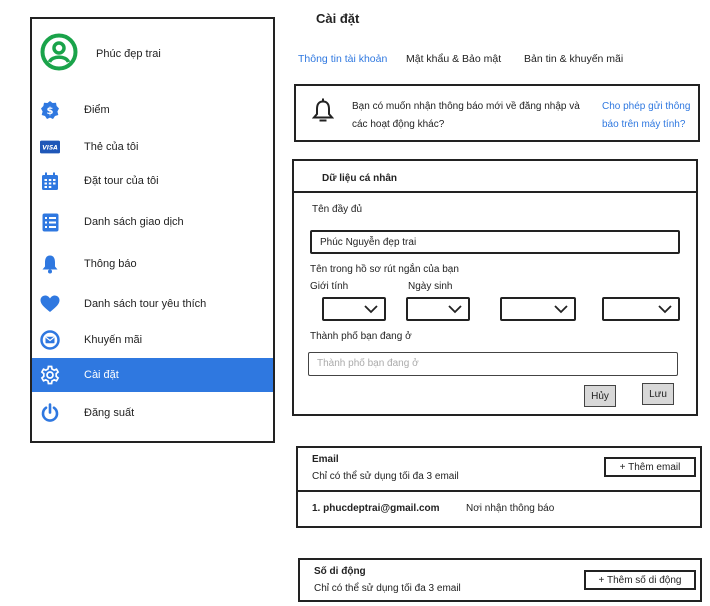 The width and height of the screenshot is (710, 606). Describe the element at coordinates (573, 59) in the screenshot. I see `tab-newsletter-promotions: Bản tin & khuyến mãi` at that location.